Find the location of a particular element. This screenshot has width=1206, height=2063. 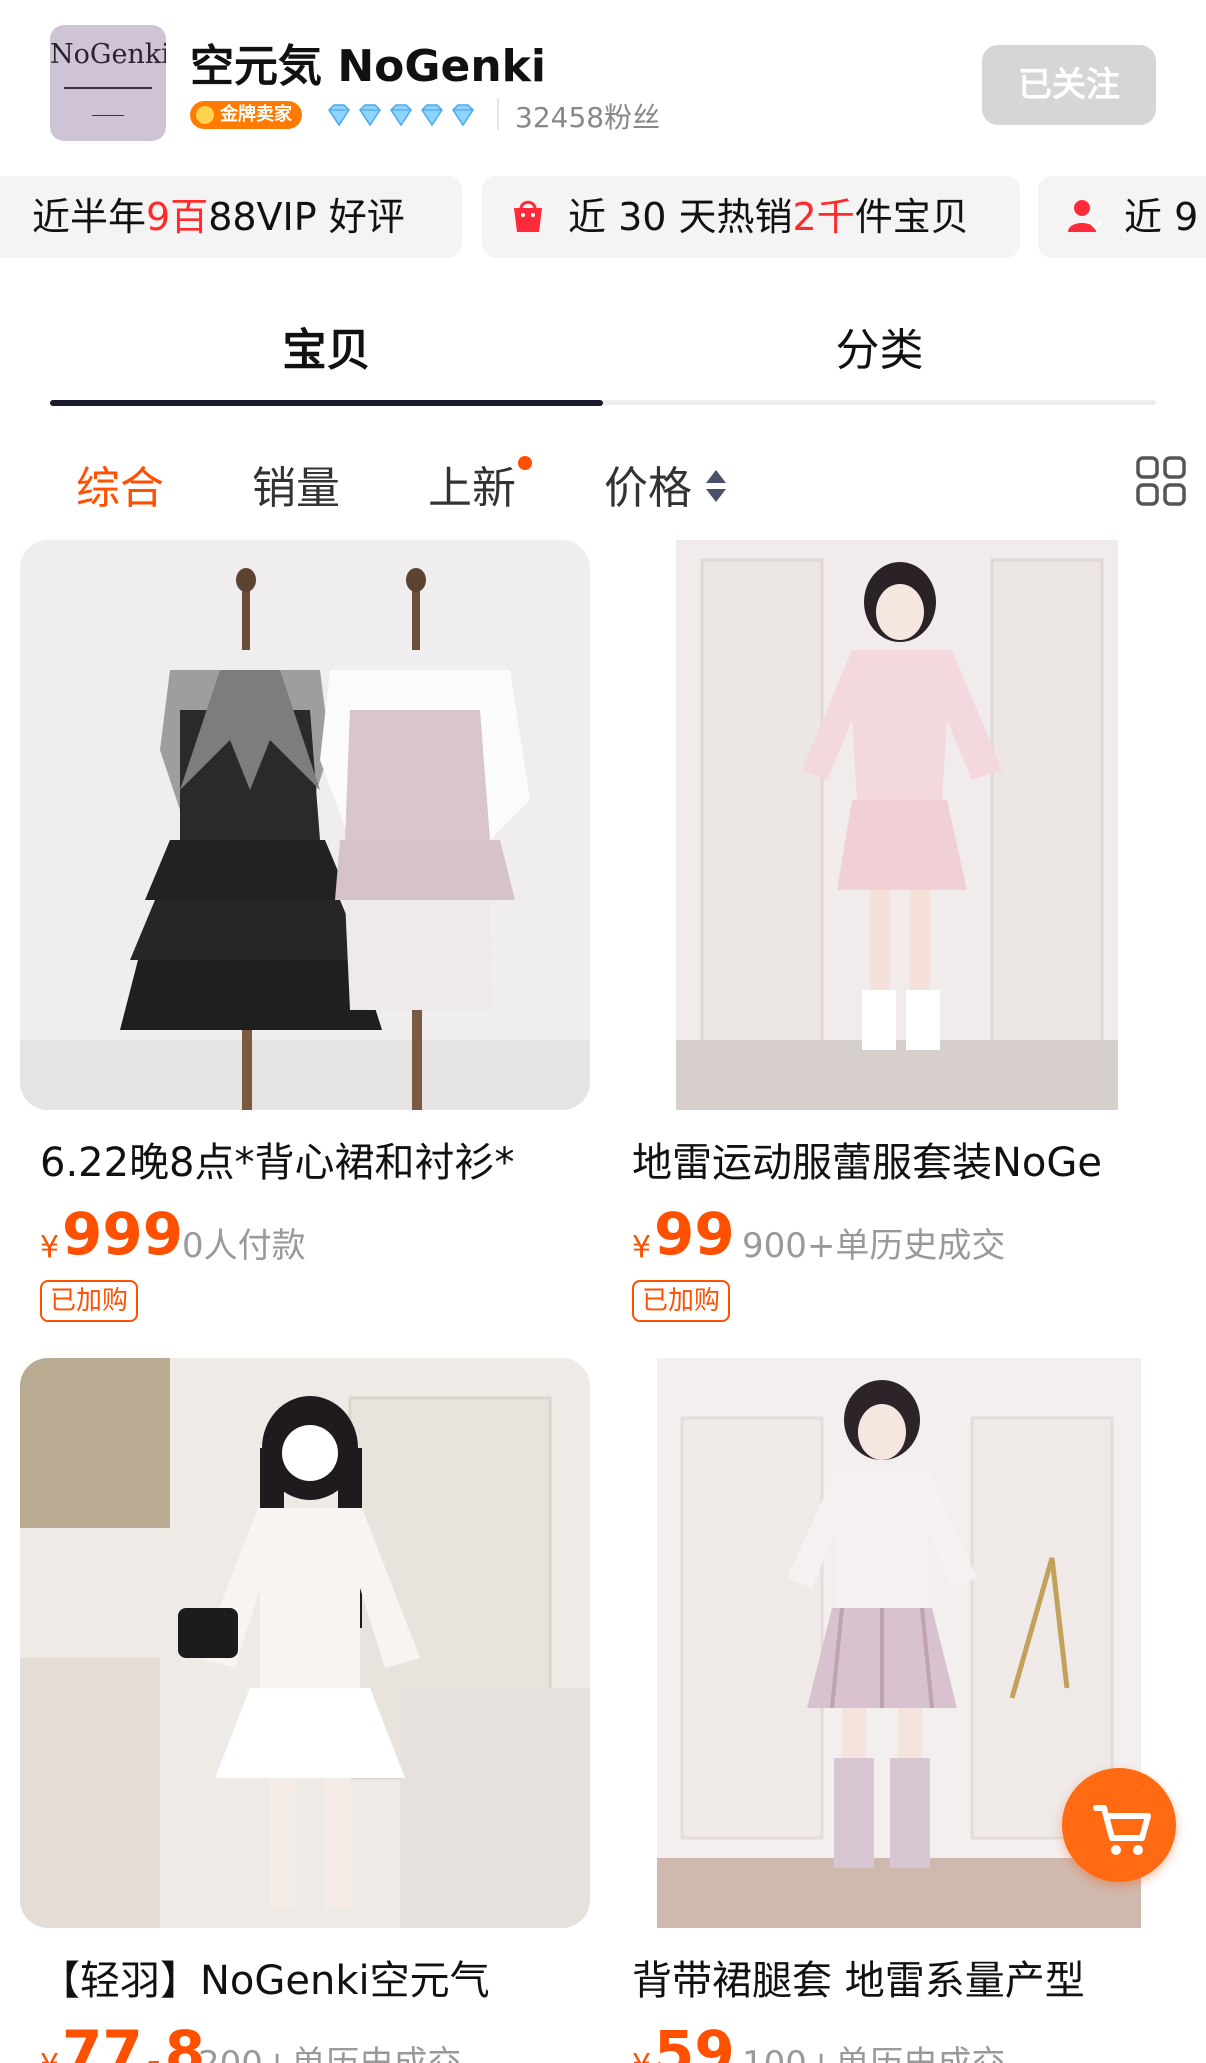

sales-count: 900+单历史成交 is located at coordinates (874, 1246).